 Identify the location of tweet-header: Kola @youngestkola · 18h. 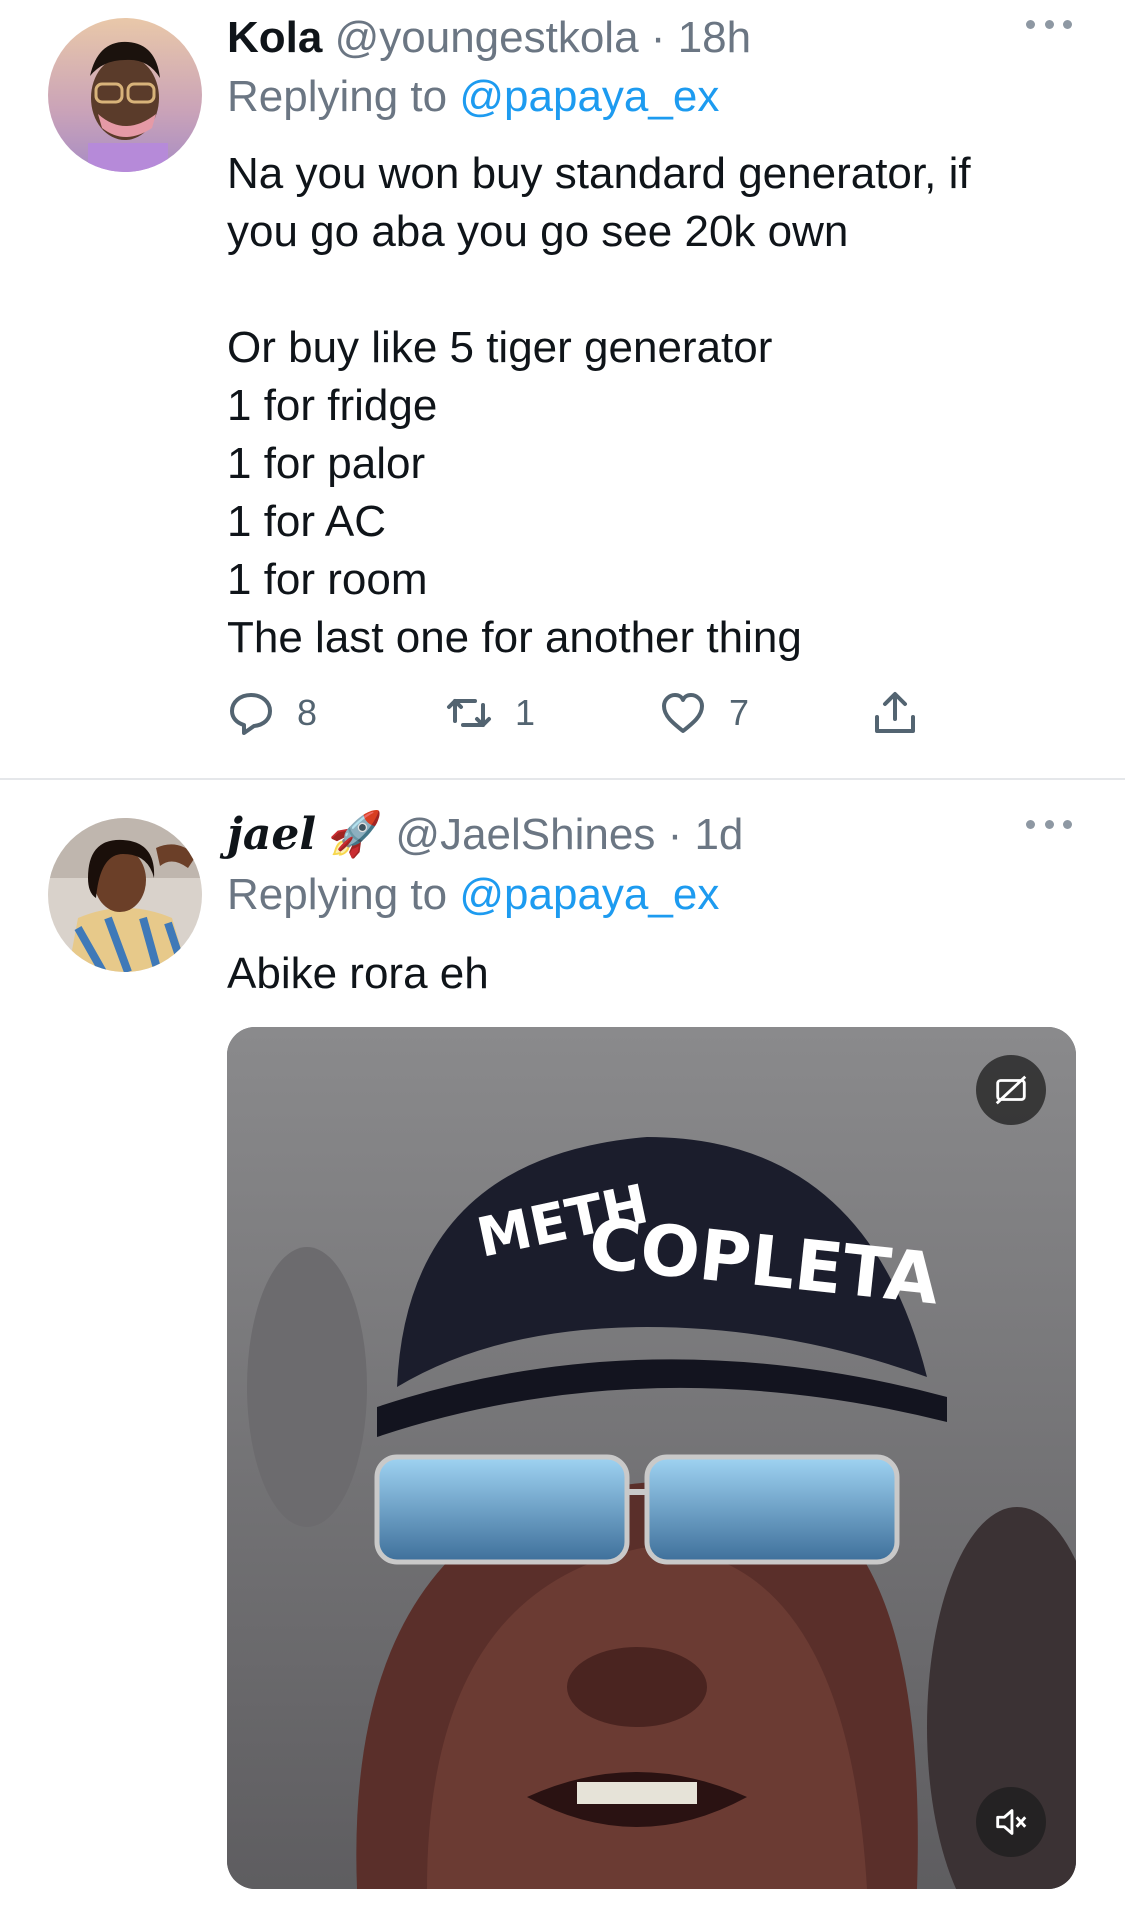
(489, 38).